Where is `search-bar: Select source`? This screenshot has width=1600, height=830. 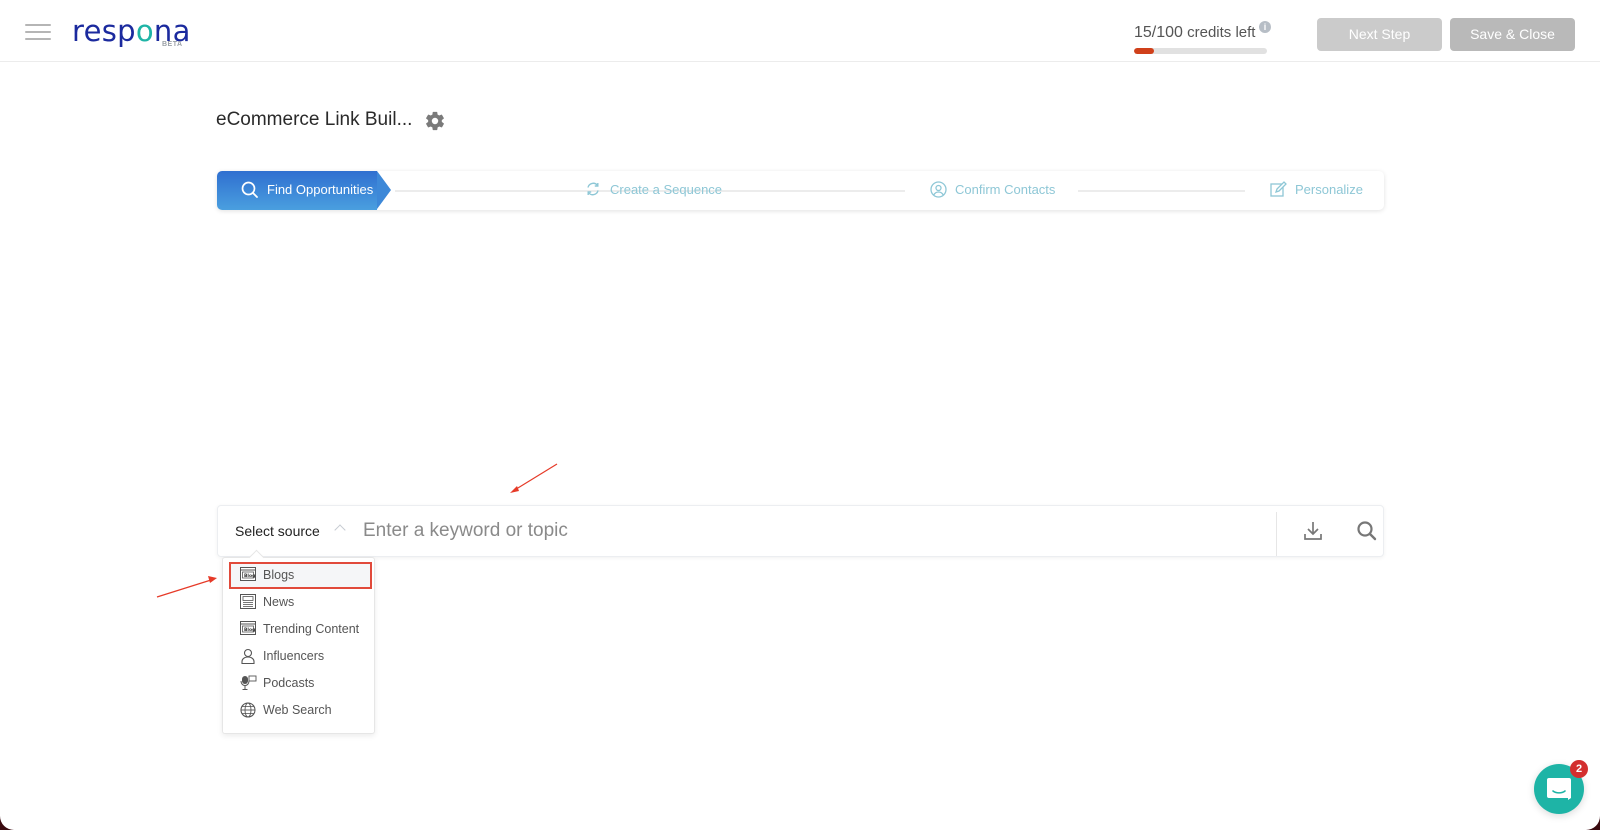 search-bar: Select source is located at coordinates (800, 531).